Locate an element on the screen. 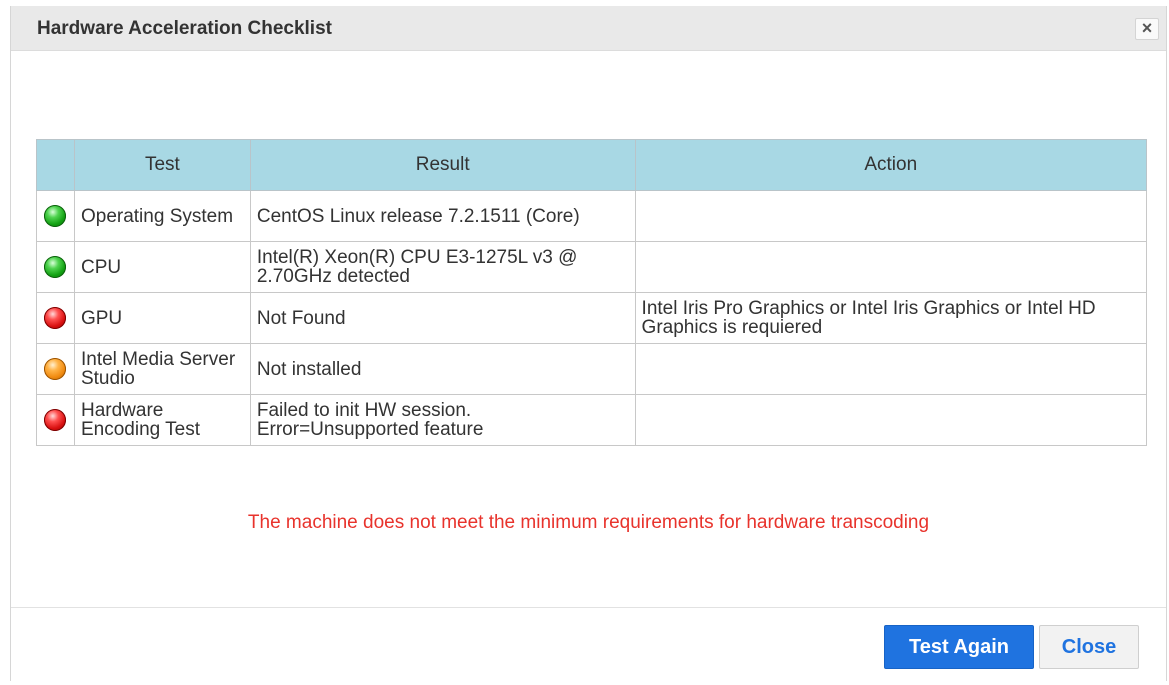 Image resolution: width=1169 pixels, height=685 pixels. table-row: Intel Media Server Studio Not installed is located at coordinates (592, 369).